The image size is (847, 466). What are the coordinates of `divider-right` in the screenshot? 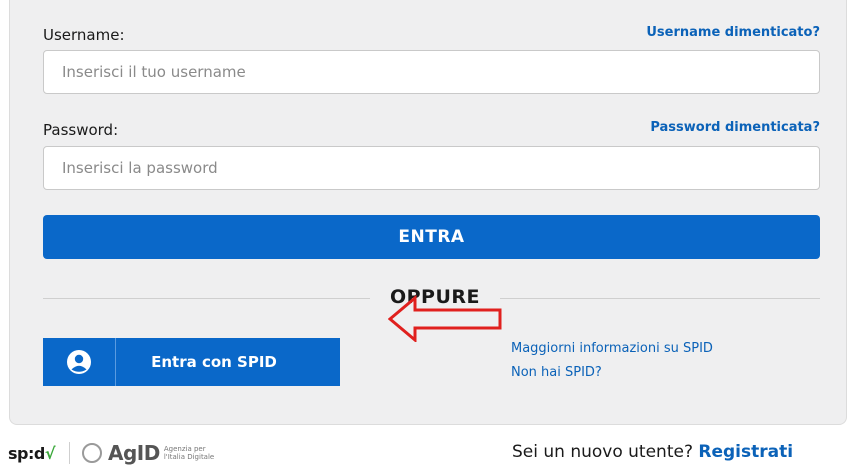 It's located at (660, 298).